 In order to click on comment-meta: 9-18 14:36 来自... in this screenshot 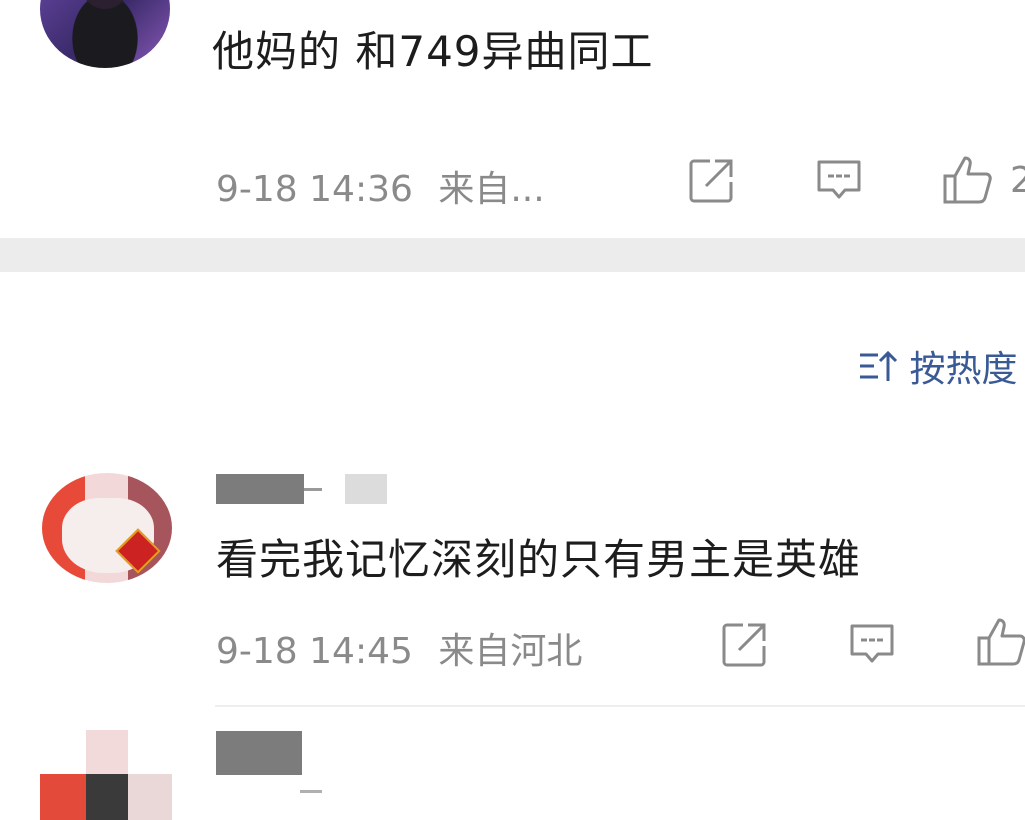, I will do `click(380, 186)`.